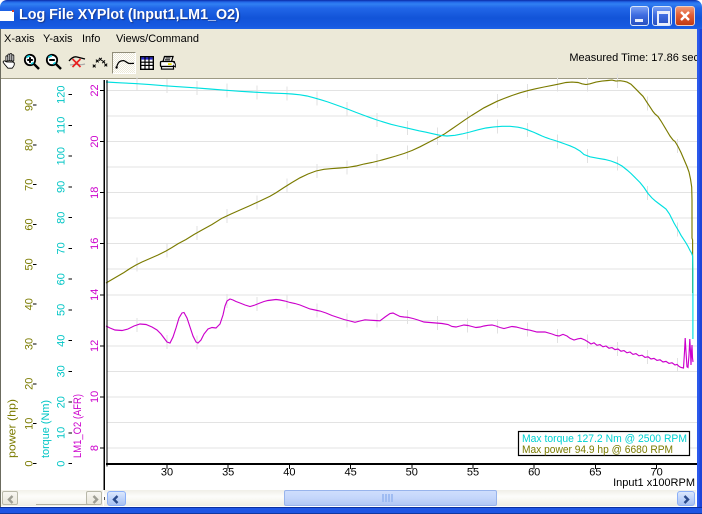 The image size is (702, 514). What do you see at coordinates (597, 450) in the screenshot?
I see `svg-text: Max power 94.9 hp @ 6680 RPM` at bounding box center [597, 450].